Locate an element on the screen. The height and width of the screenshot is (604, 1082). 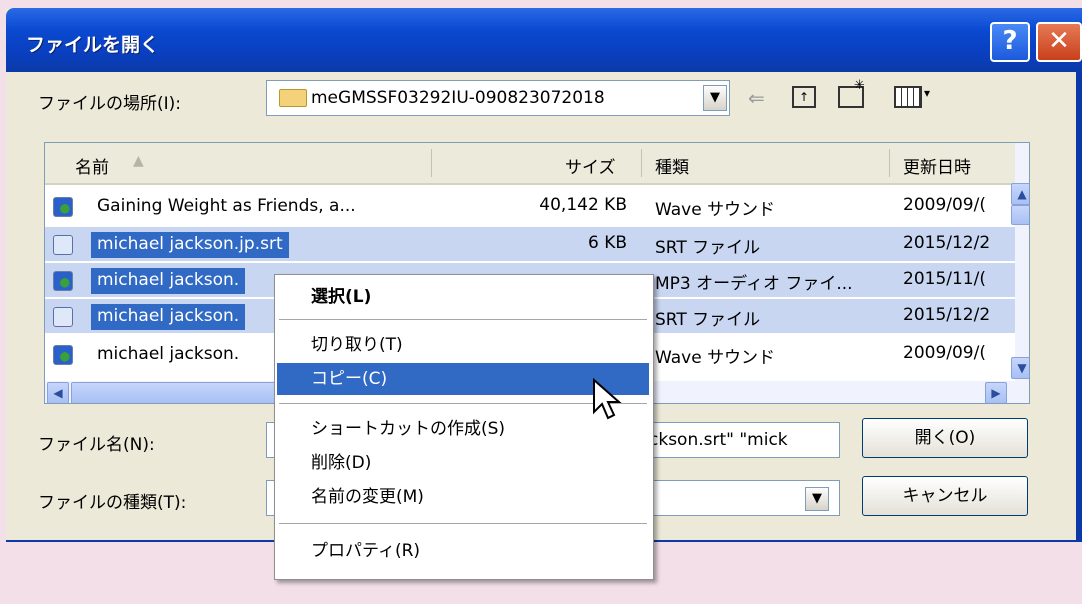
cancel-button: キャンセル is located at coordinates (945, 496).